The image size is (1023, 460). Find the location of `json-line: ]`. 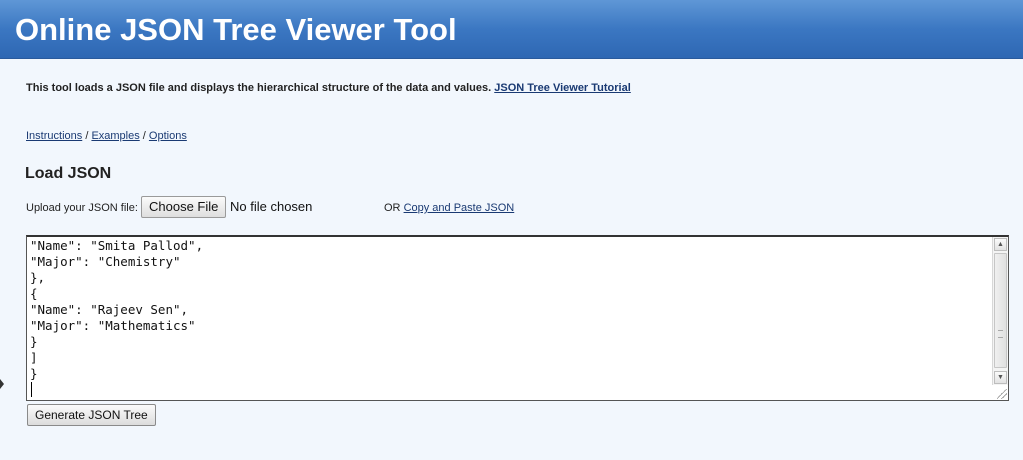

json-line: ] is located at coordinates (34, 357).